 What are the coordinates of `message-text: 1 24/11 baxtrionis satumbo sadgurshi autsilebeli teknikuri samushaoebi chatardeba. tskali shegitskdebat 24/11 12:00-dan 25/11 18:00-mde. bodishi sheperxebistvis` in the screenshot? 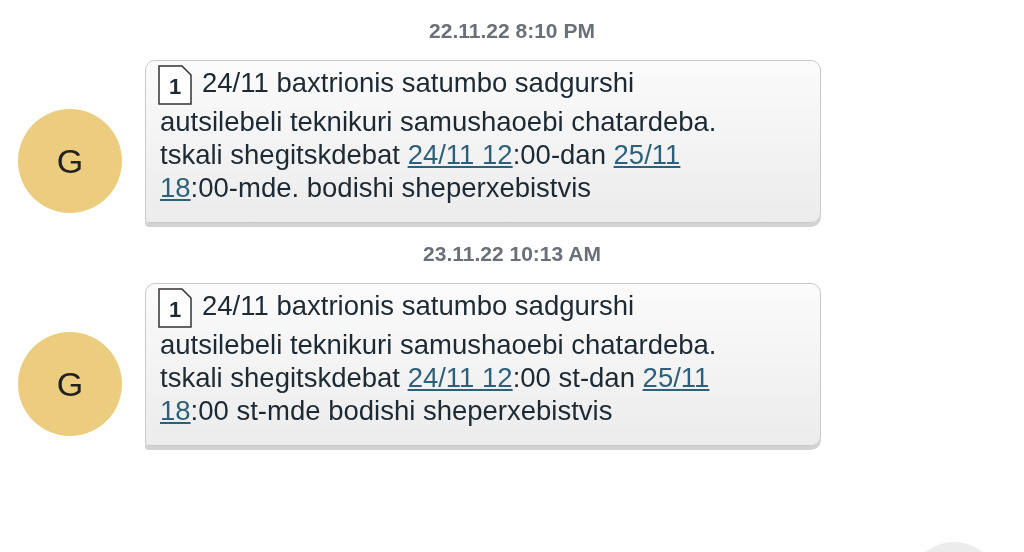 It's located at (439, 134).